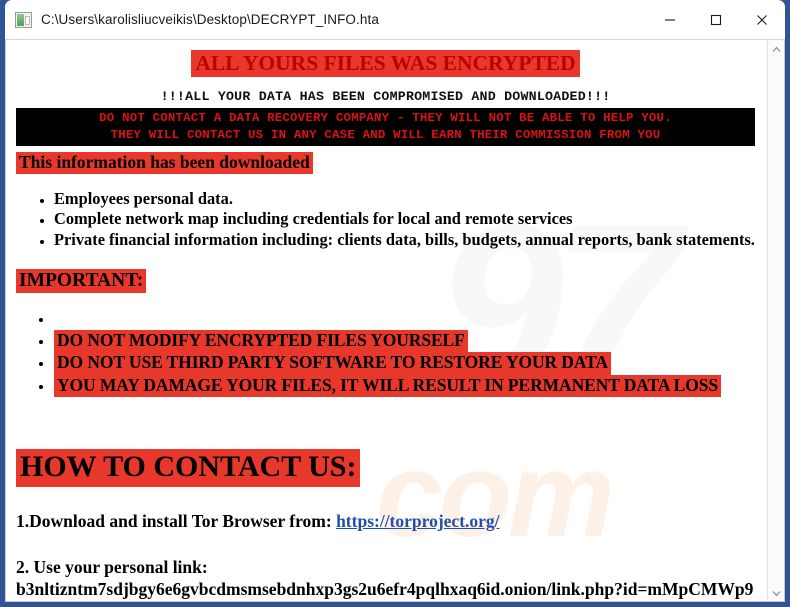  What do you see at coordinates (164, 163) in the screenshot?
I see `downloaded-notice-text: This information has been downloaded` at bounding box center [164, 163].